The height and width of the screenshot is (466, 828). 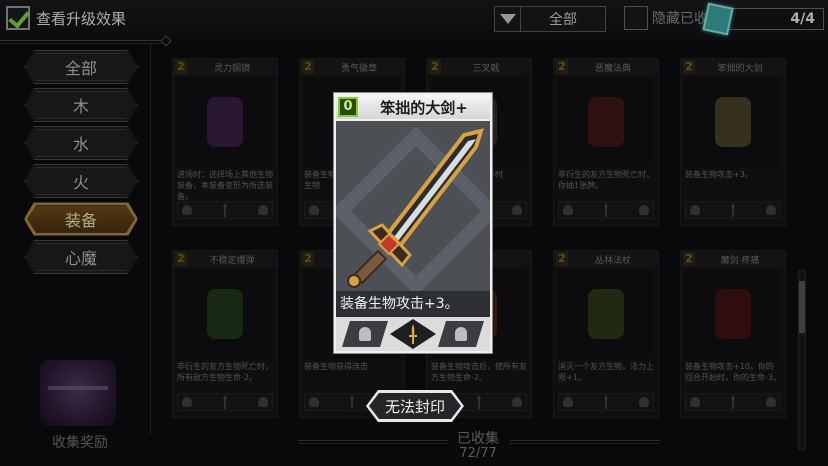 I want to click on collection-card: 2 笨拙的大剑装备生物攻击+3。, so click(x=733, y=142).